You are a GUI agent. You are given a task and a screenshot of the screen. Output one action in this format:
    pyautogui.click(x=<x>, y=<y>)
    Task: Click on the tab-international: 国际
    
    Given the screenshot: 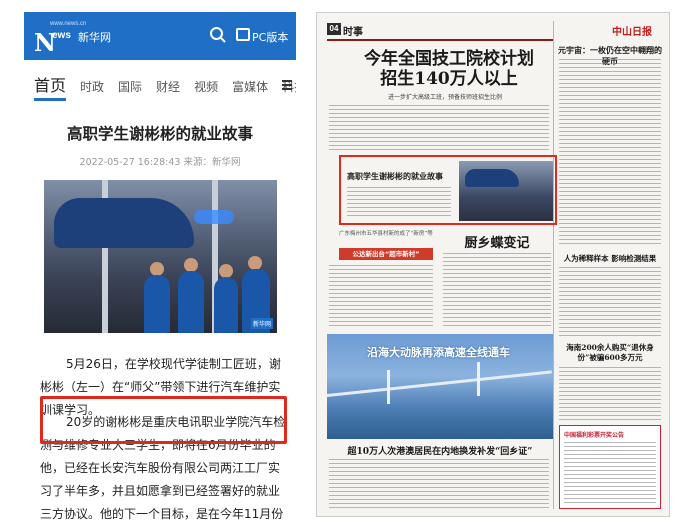 What is the action you would take?
    pyautogui.click(x=130, y=86)
    